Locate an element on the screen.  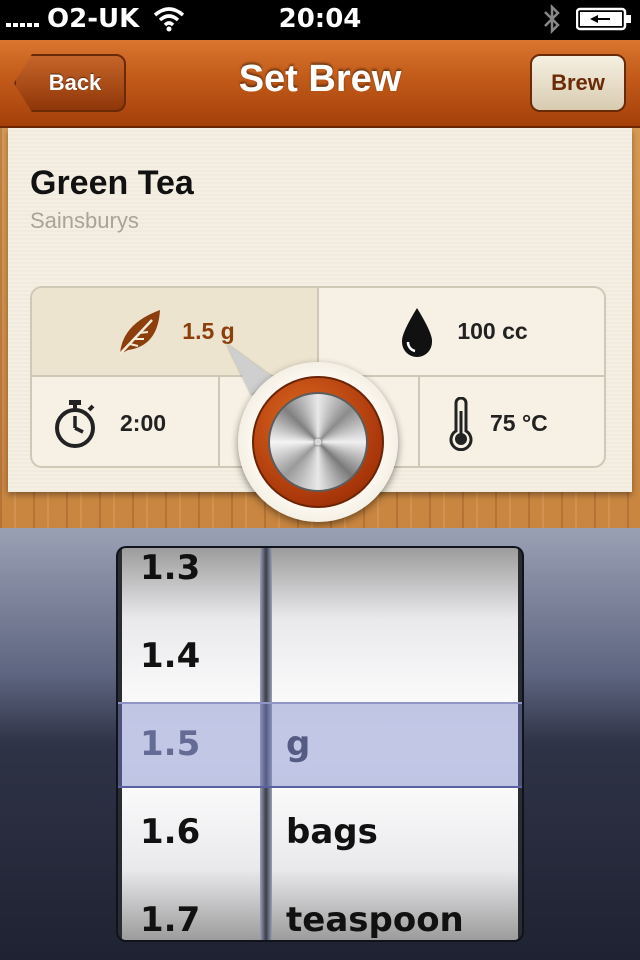
picker-number-row-selected: 1.5 is located at coordinates (191, 744).